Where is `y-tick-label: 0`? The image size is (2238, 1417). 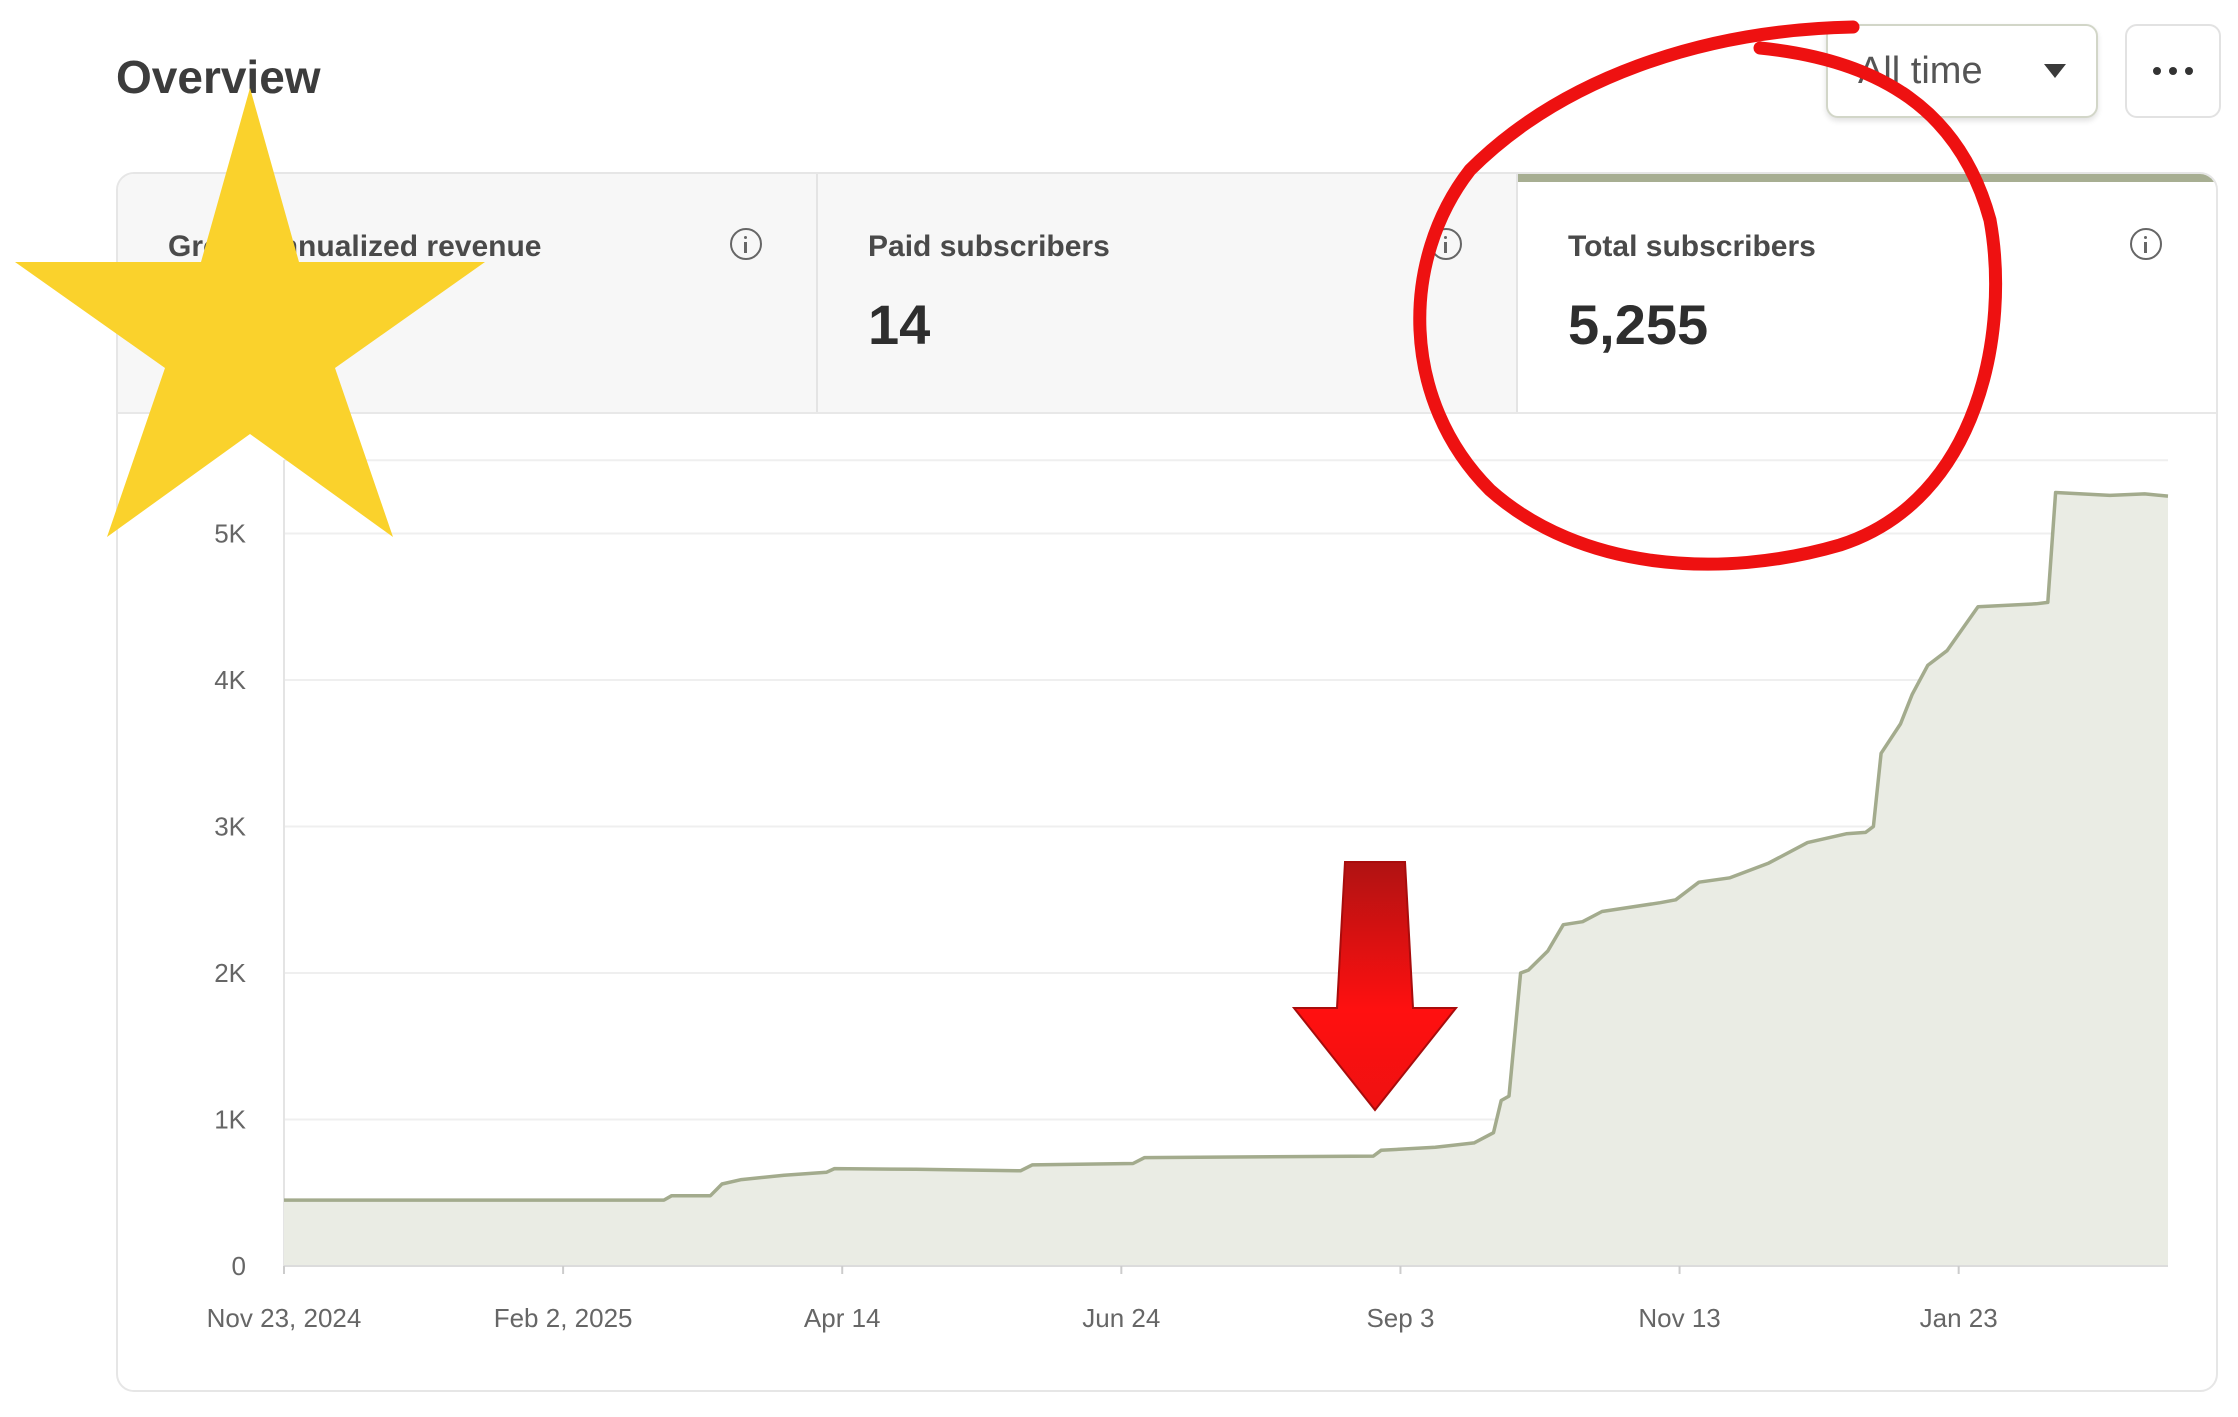
y-tick-label: 0 is located at coordinates (239, 1266).